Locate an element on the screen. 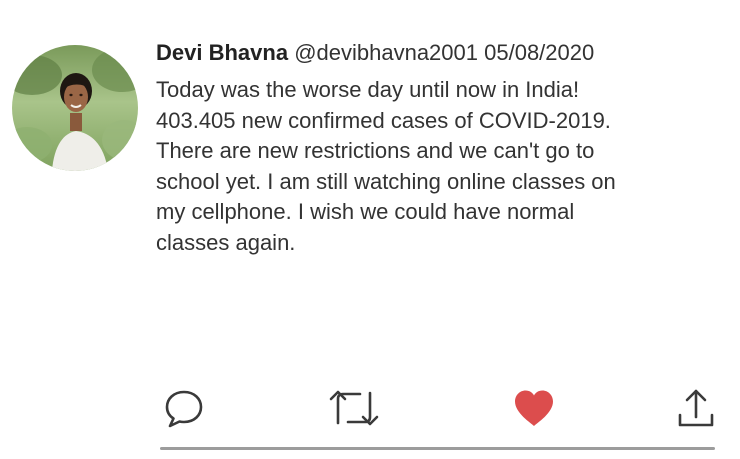 Image resolution: width=740 pixels, height=459 pixels. heart-icon is located at coordinates (534, 408).